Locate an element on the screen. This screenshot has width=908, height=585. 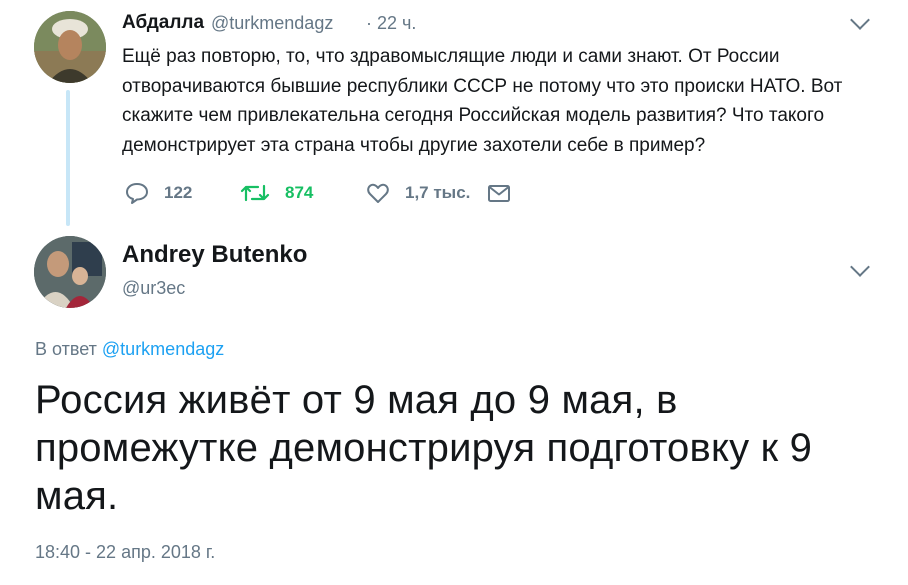
envelope-icon is located at coordinates (499, 193).